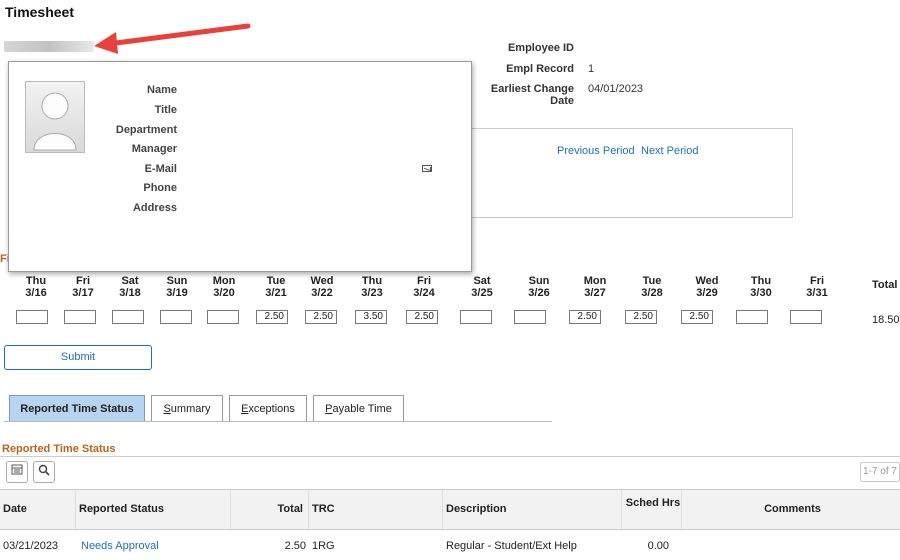 The width and height of the screenshot is (900, 560). Describe the element at coordinates (427, 168) in the screenshot. I see `email-icon` at that location.